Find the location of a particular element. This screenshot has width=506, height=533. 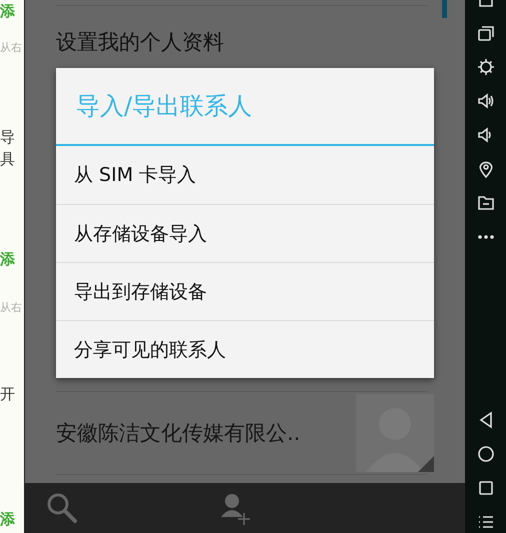

add-contact-icon is located at coordinates (236, 508).